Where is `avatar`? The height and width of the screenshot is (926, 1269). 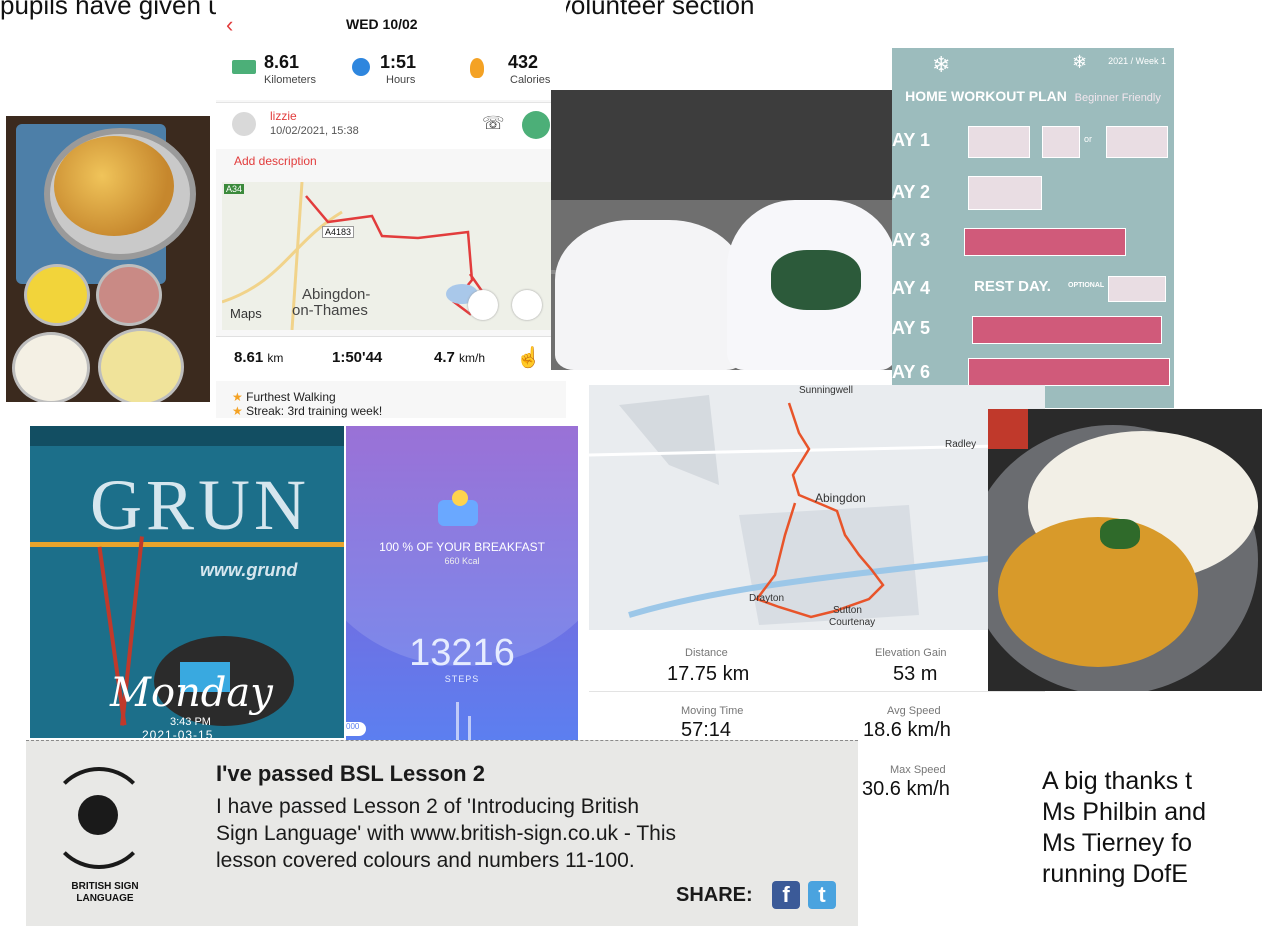 avatar is located at coordinates (244, 124).